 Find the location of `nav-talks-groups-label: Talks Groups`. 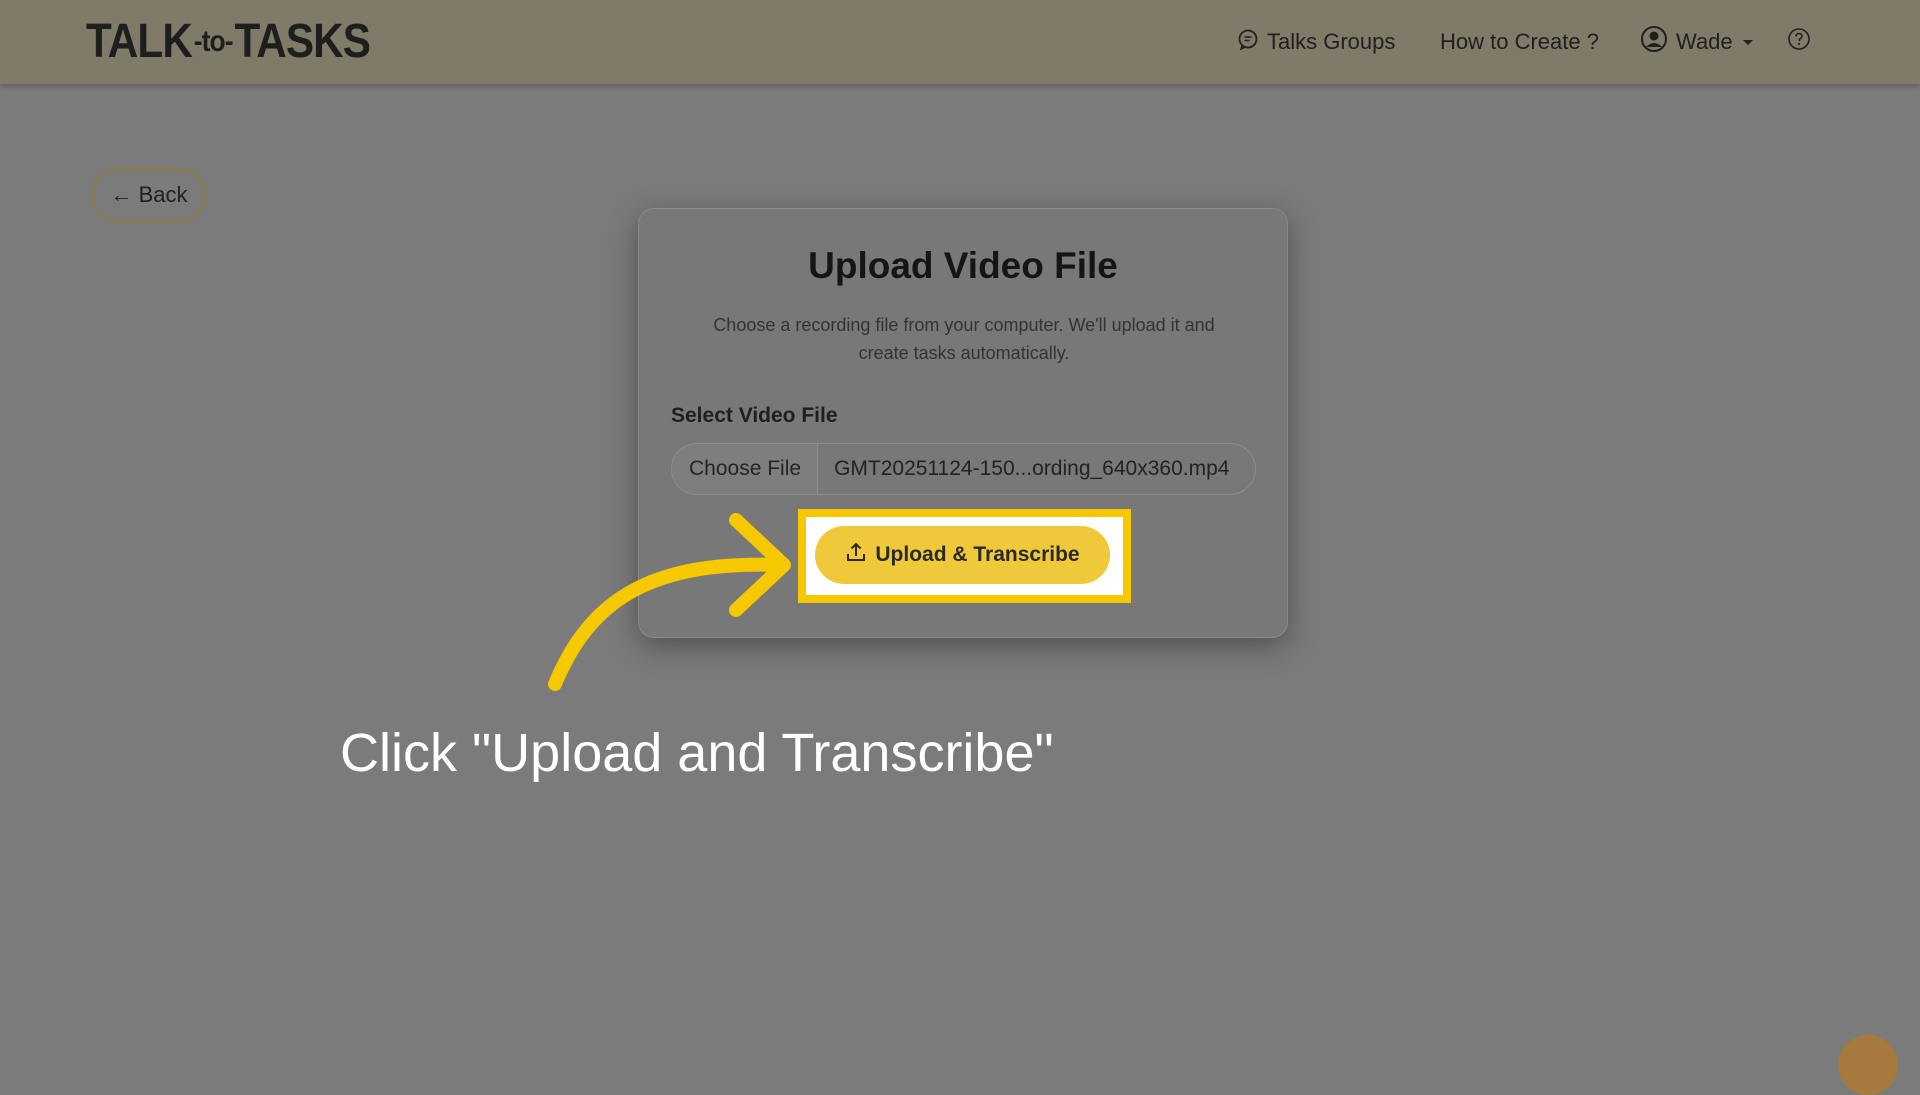

nav-talks-groups-label: Talks Groups is located at coordinates (1331, 41).